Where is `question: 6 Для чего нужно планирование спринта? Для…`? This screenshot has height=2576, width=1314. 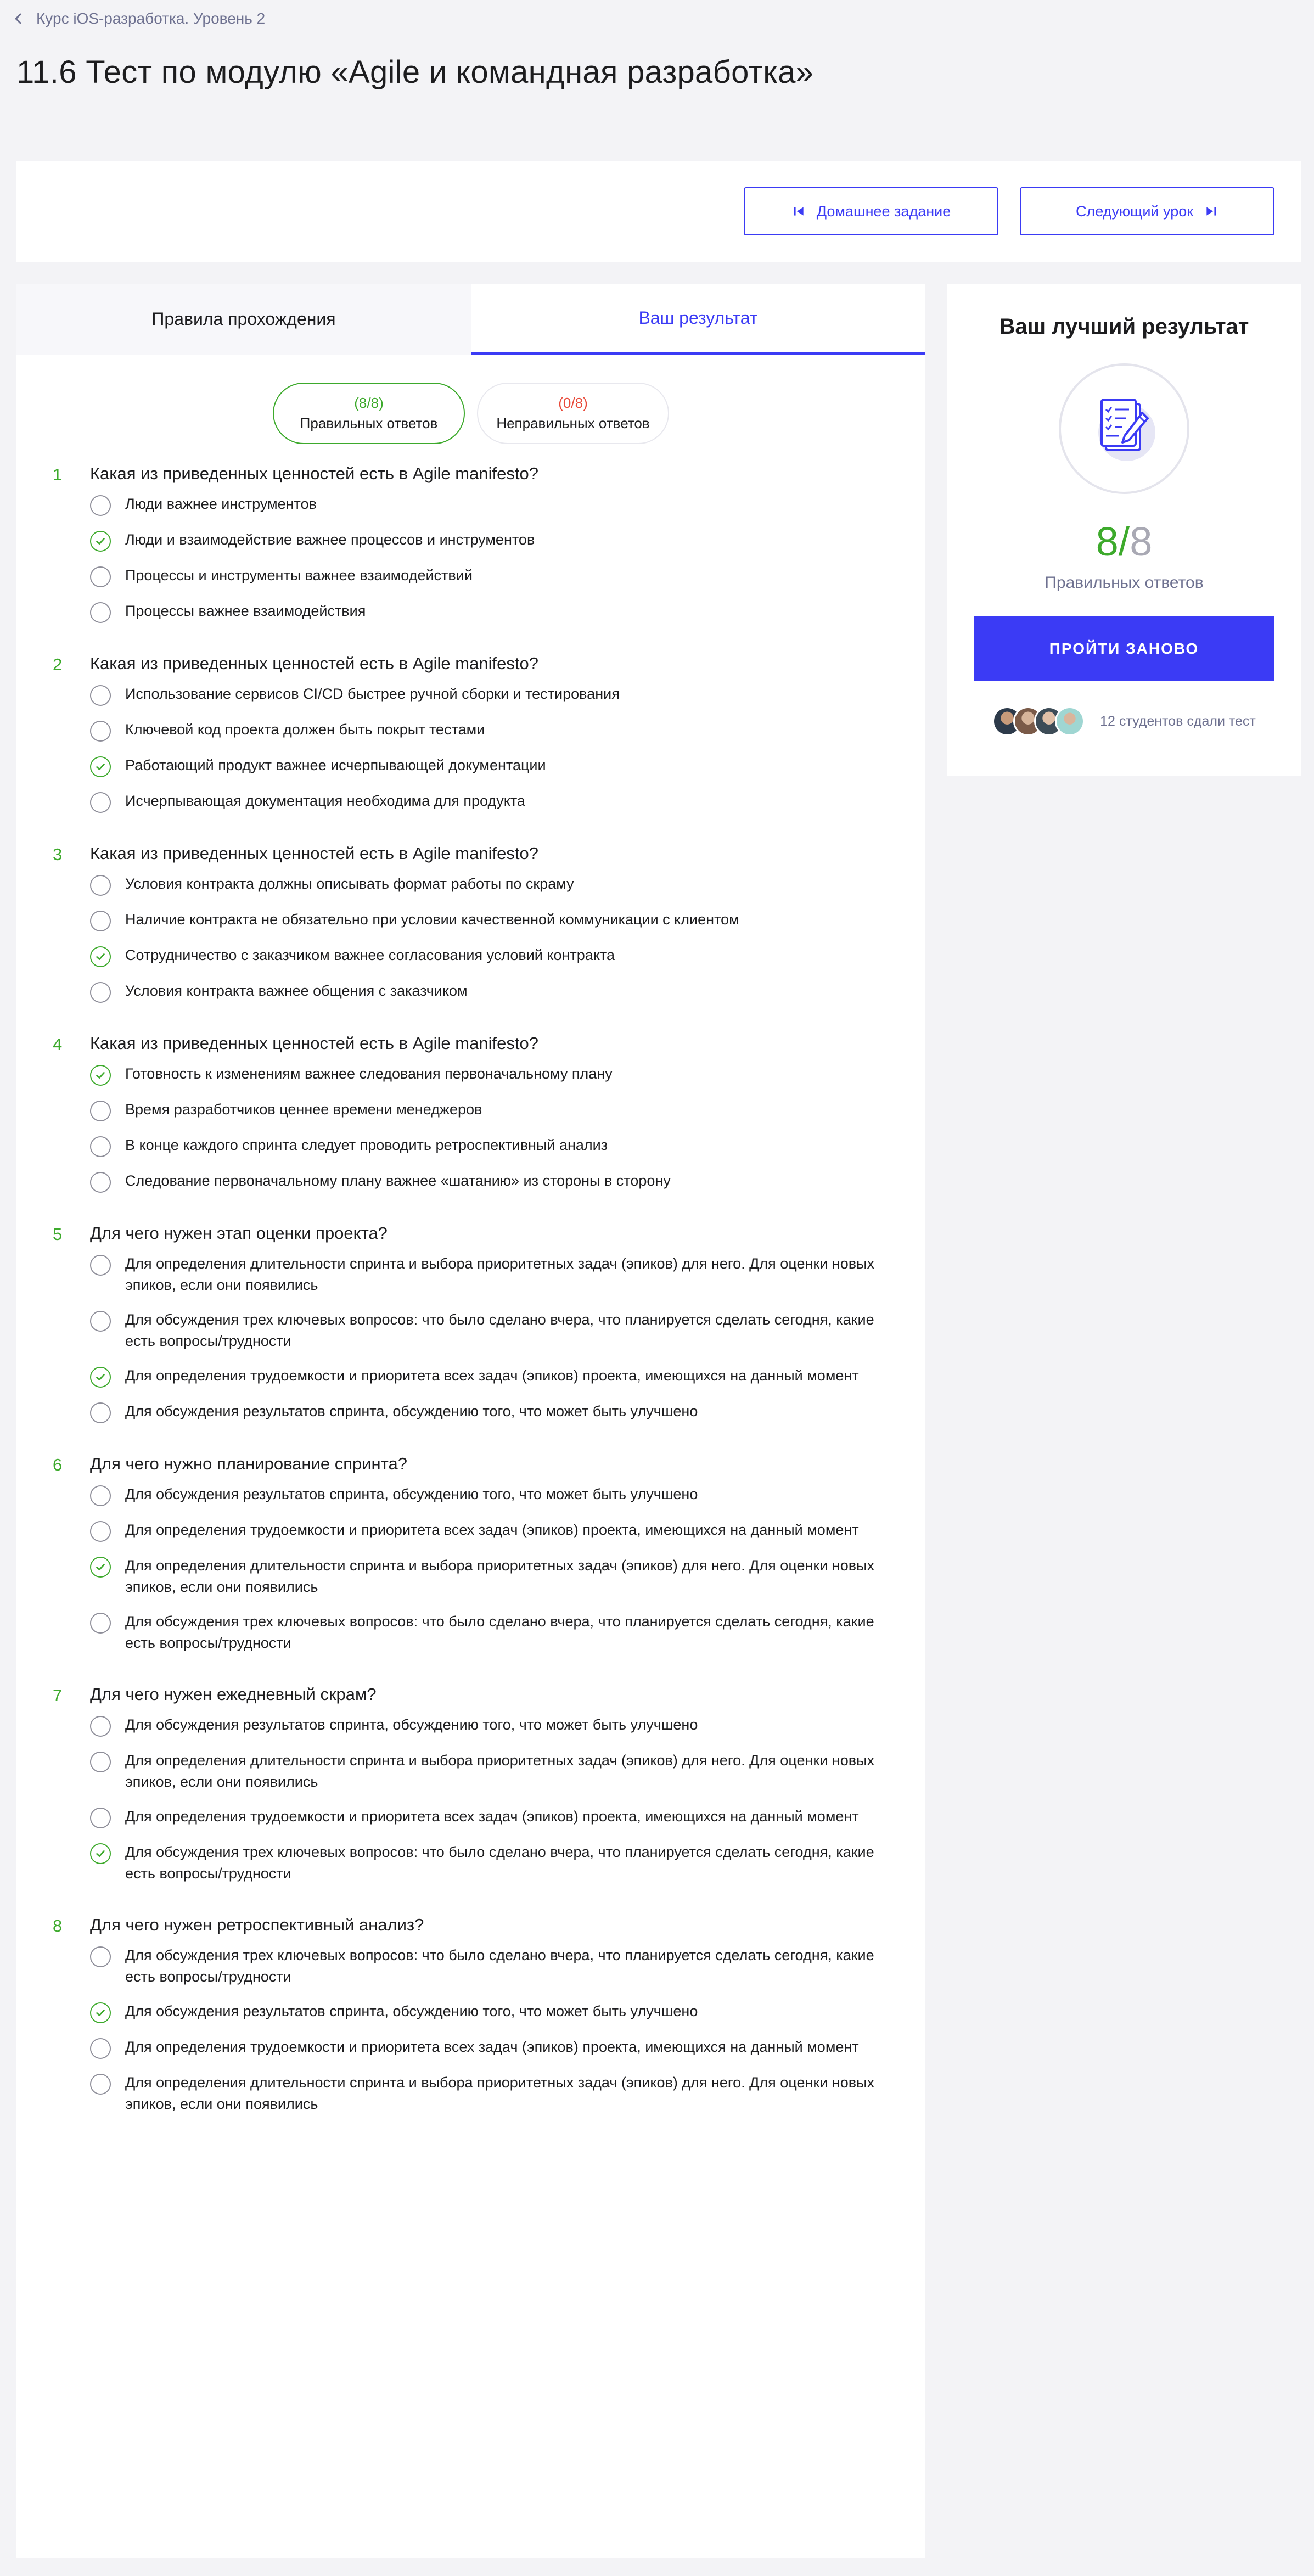 question: 6 Для чего нужно планирование спринта? Для… is located at coordinates (489, 1554).